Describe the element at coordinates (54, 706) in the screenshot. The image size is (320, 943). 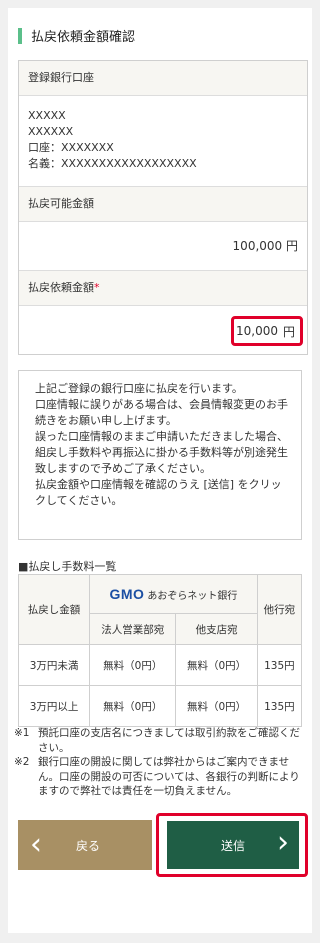
I see `fee-cell-amount: 3万円以上` at that location.